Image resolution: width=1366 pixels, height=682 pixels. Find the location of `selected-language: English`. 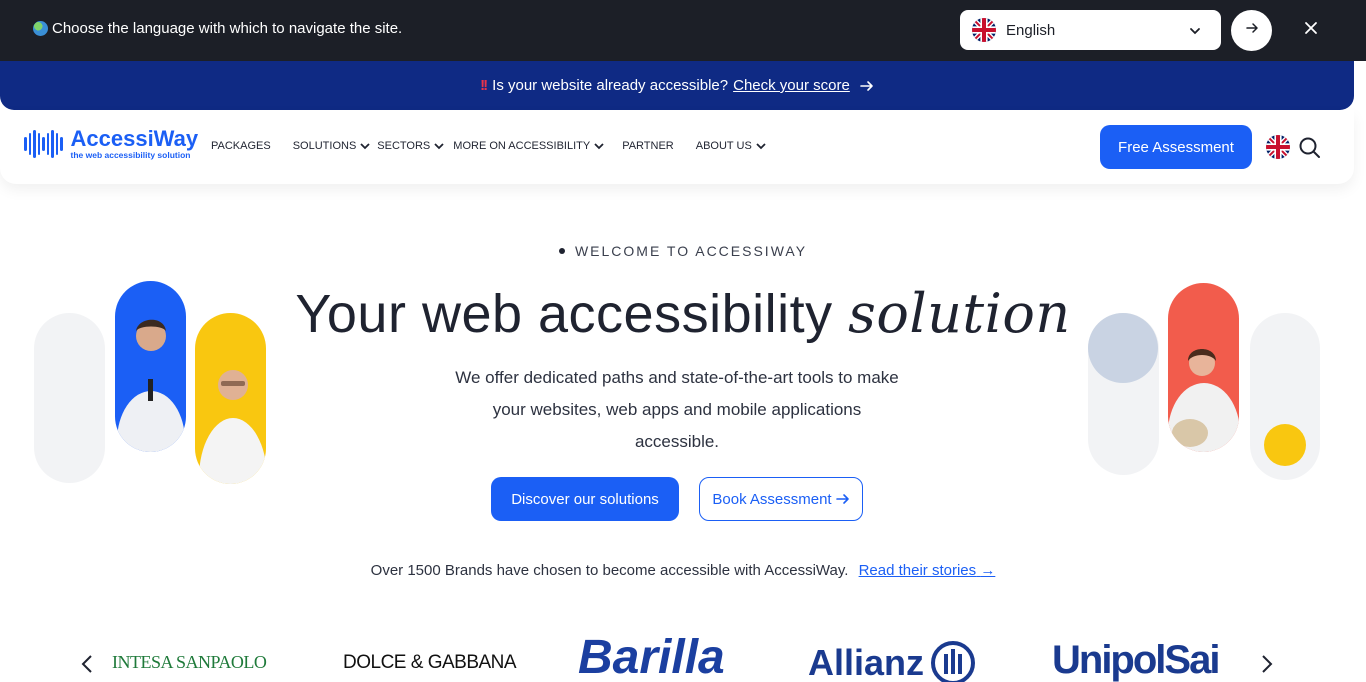

selected-language: English is located at coordinates (1031, 30).